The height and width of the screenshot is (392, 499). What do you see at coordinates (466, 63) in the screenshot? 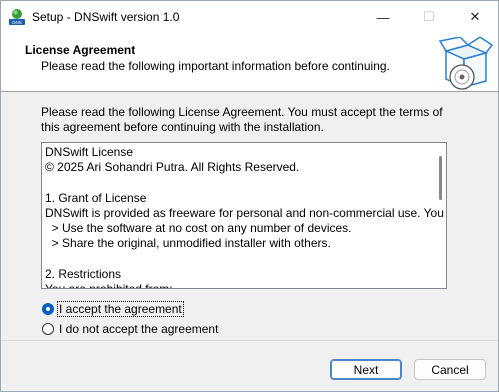
I see `box-with-cd-icon` at bounding box center [466, 63].